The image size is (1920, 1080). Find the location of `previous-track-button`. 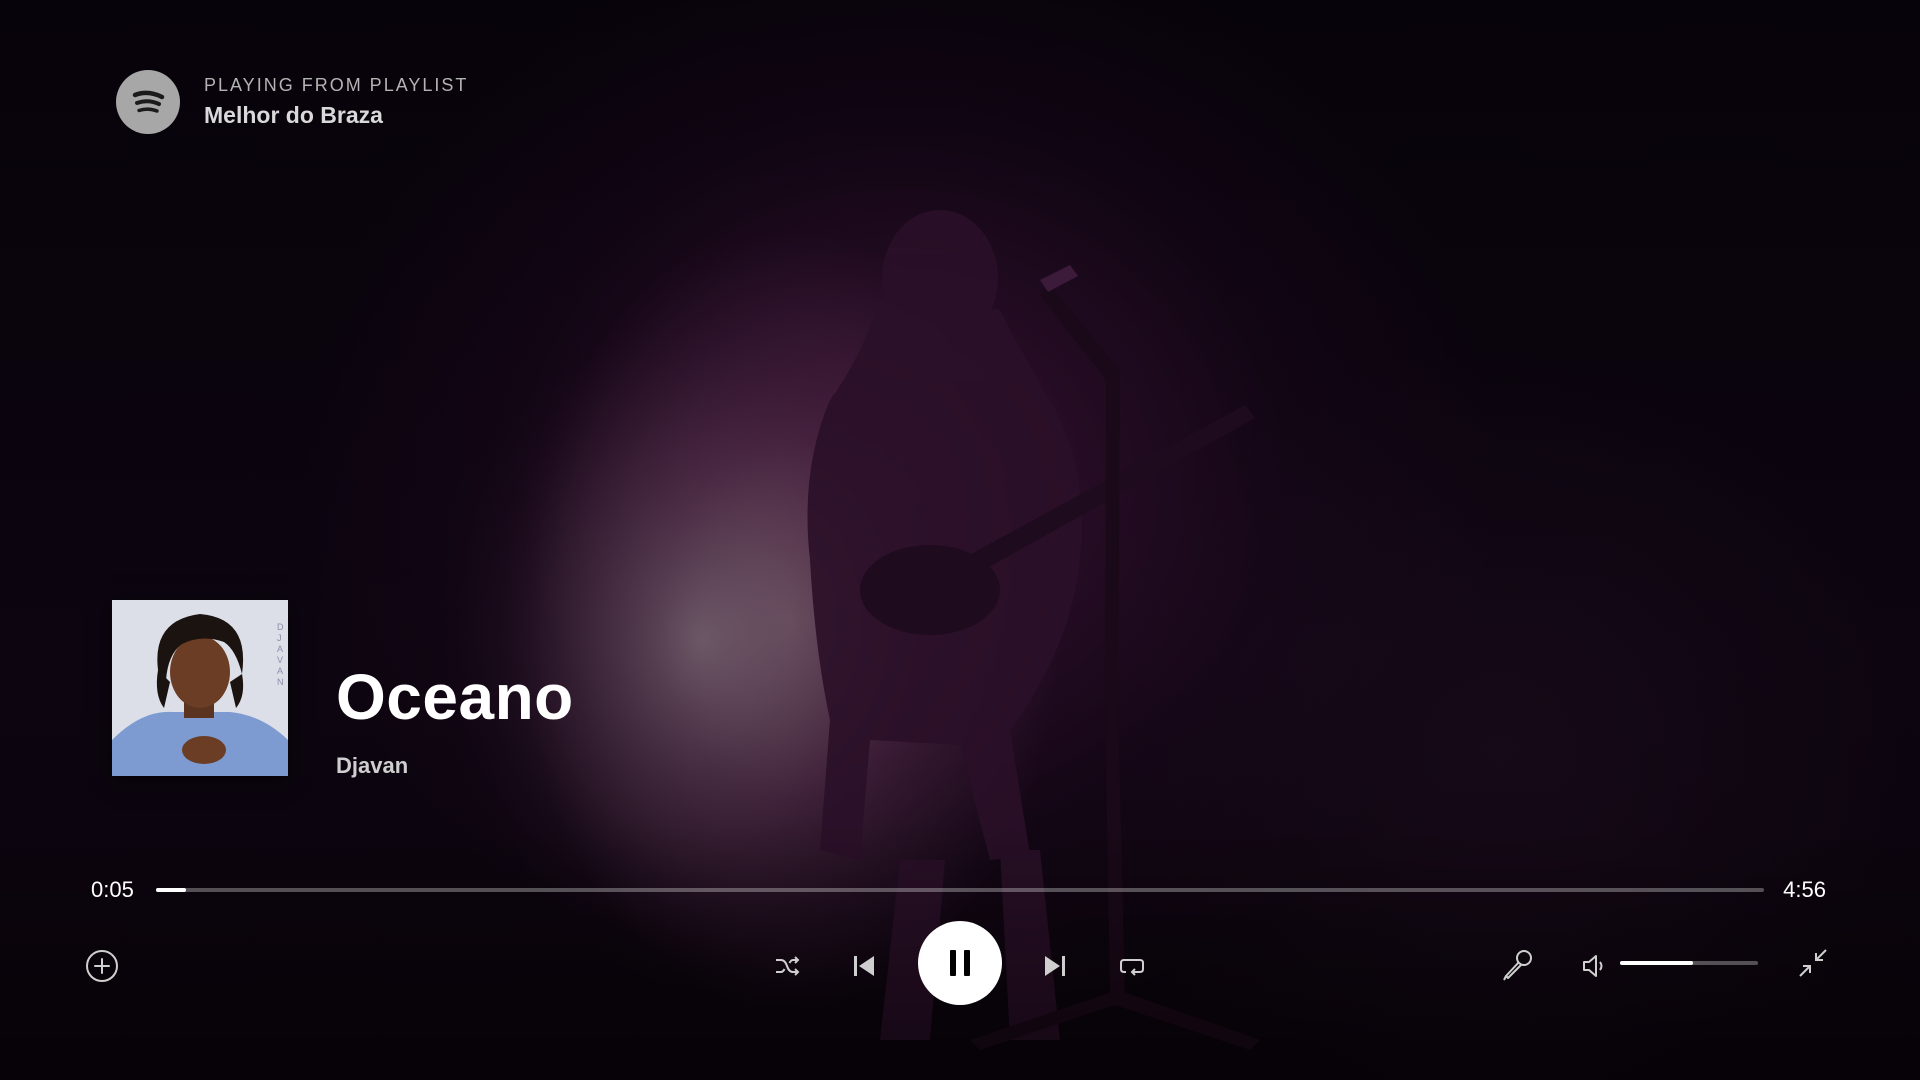

previous-track-button is located at coordinates (864, 966).